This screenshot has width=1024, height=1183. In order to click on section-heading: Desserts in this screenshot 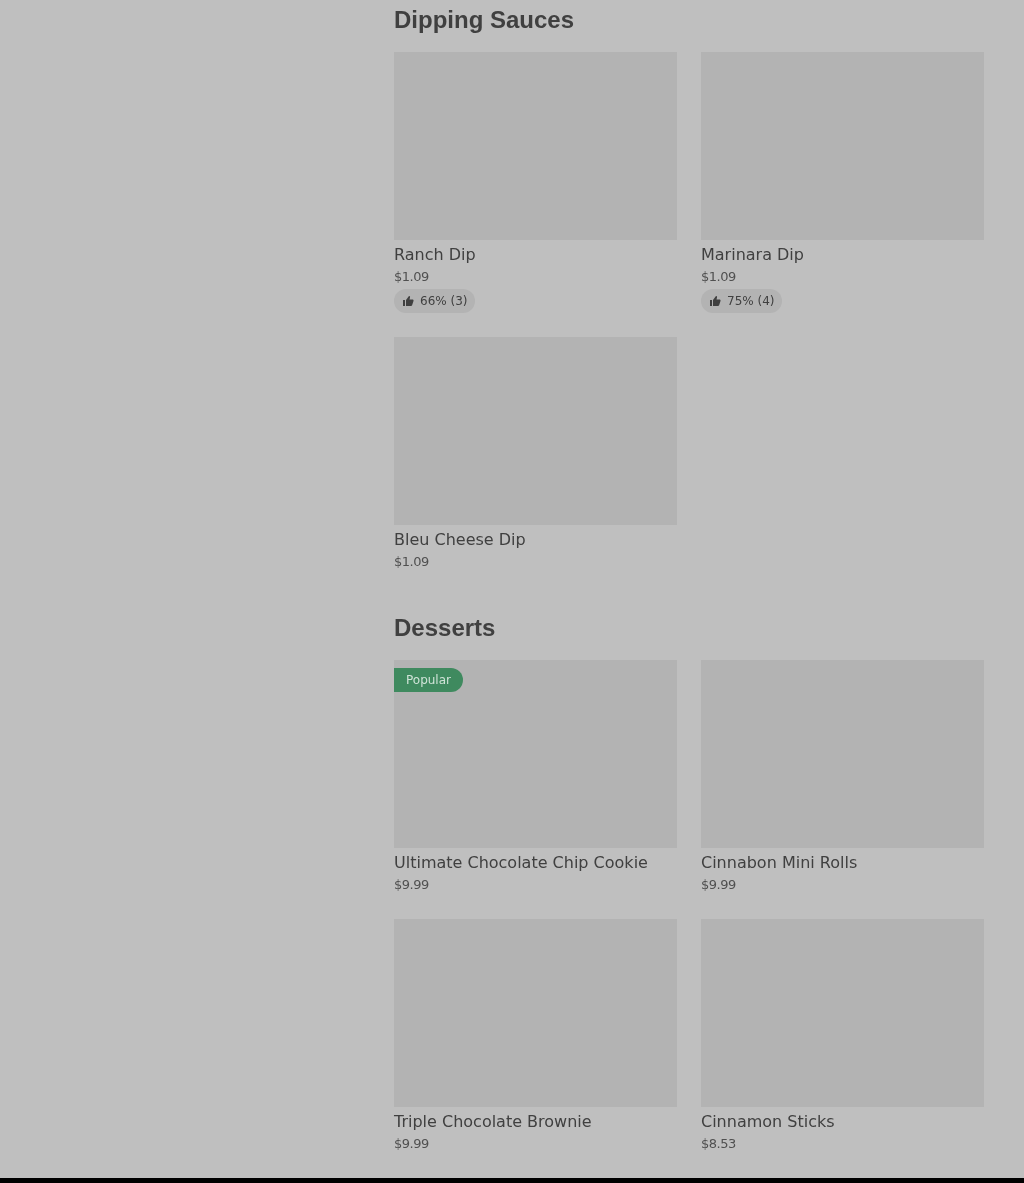, I will do `click(445, 628)`.